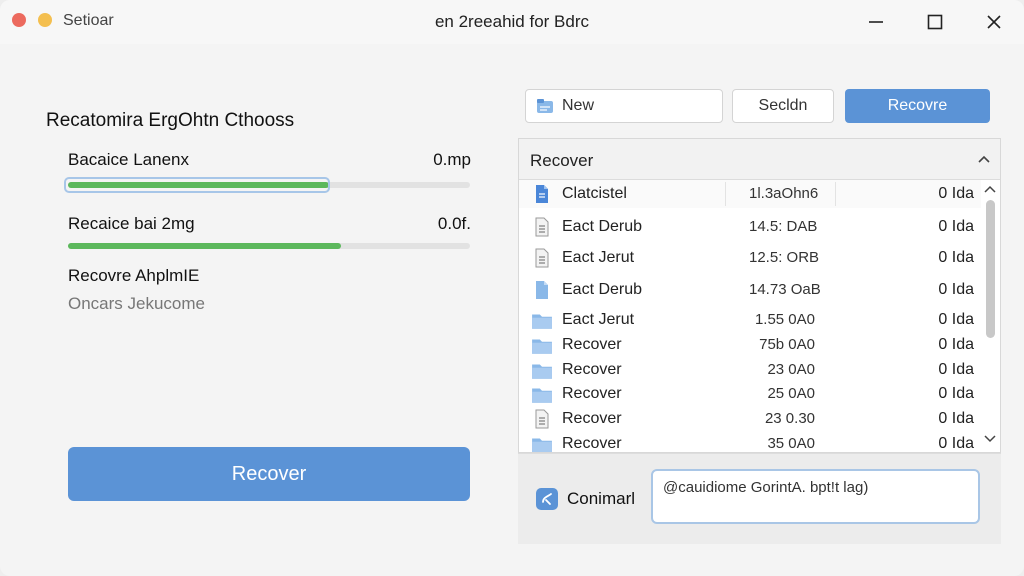  What do you see at coordinates (990, 439) in the screenshot?
I see `scroll-down-icon` at bounding box center [990, 439].